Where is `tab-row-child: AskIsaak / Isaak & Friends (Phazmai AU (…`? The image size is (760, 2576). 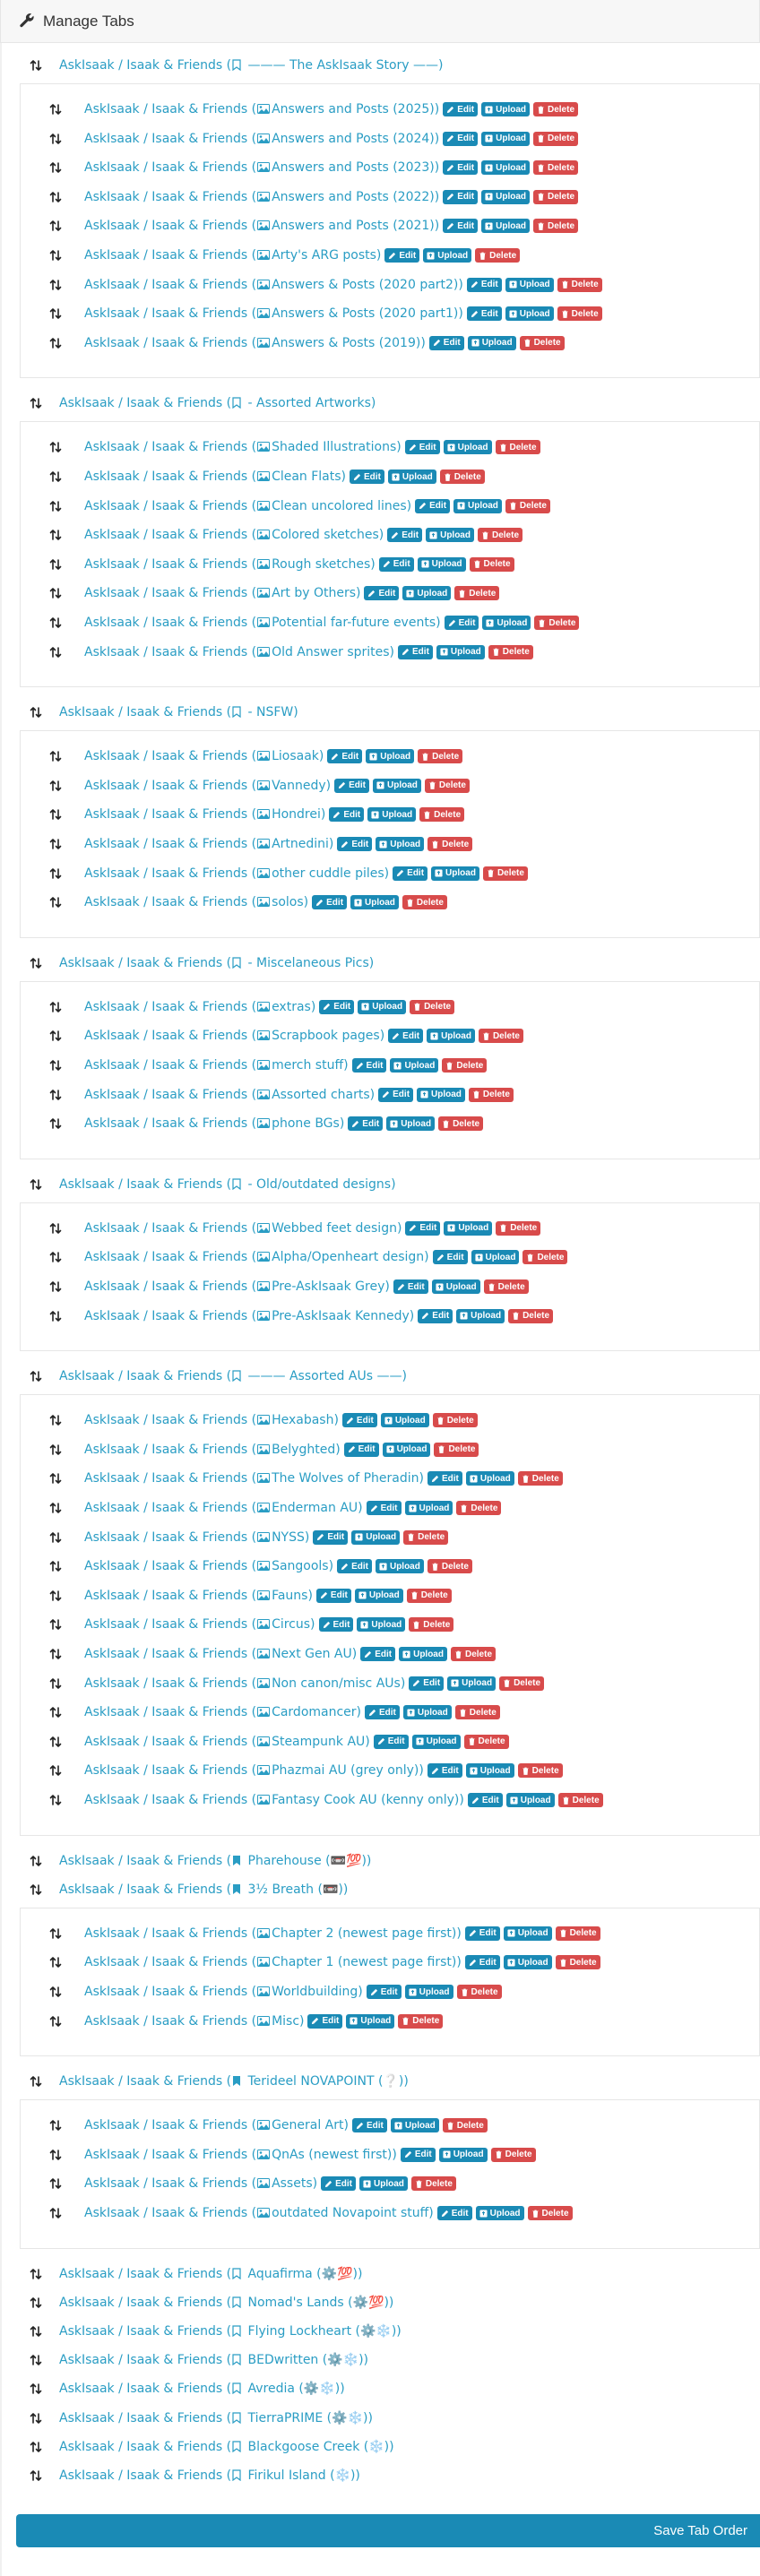 tab-row-child: AskIsaak / Isaak & Friends (Phazmai AU (… is located at coordinates (305, 1771).